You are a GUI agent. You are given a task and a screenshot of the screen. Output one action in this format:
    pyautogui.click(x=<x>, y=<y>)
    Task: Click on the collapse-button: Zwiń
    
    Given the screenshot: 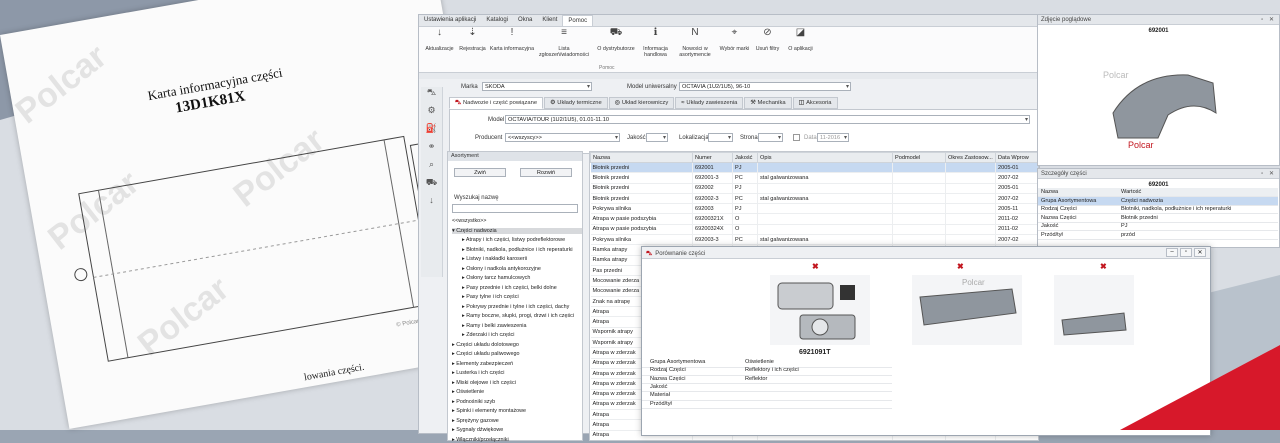 What is the action you would take?
    pyautogui.click(x=480, y=172)
    